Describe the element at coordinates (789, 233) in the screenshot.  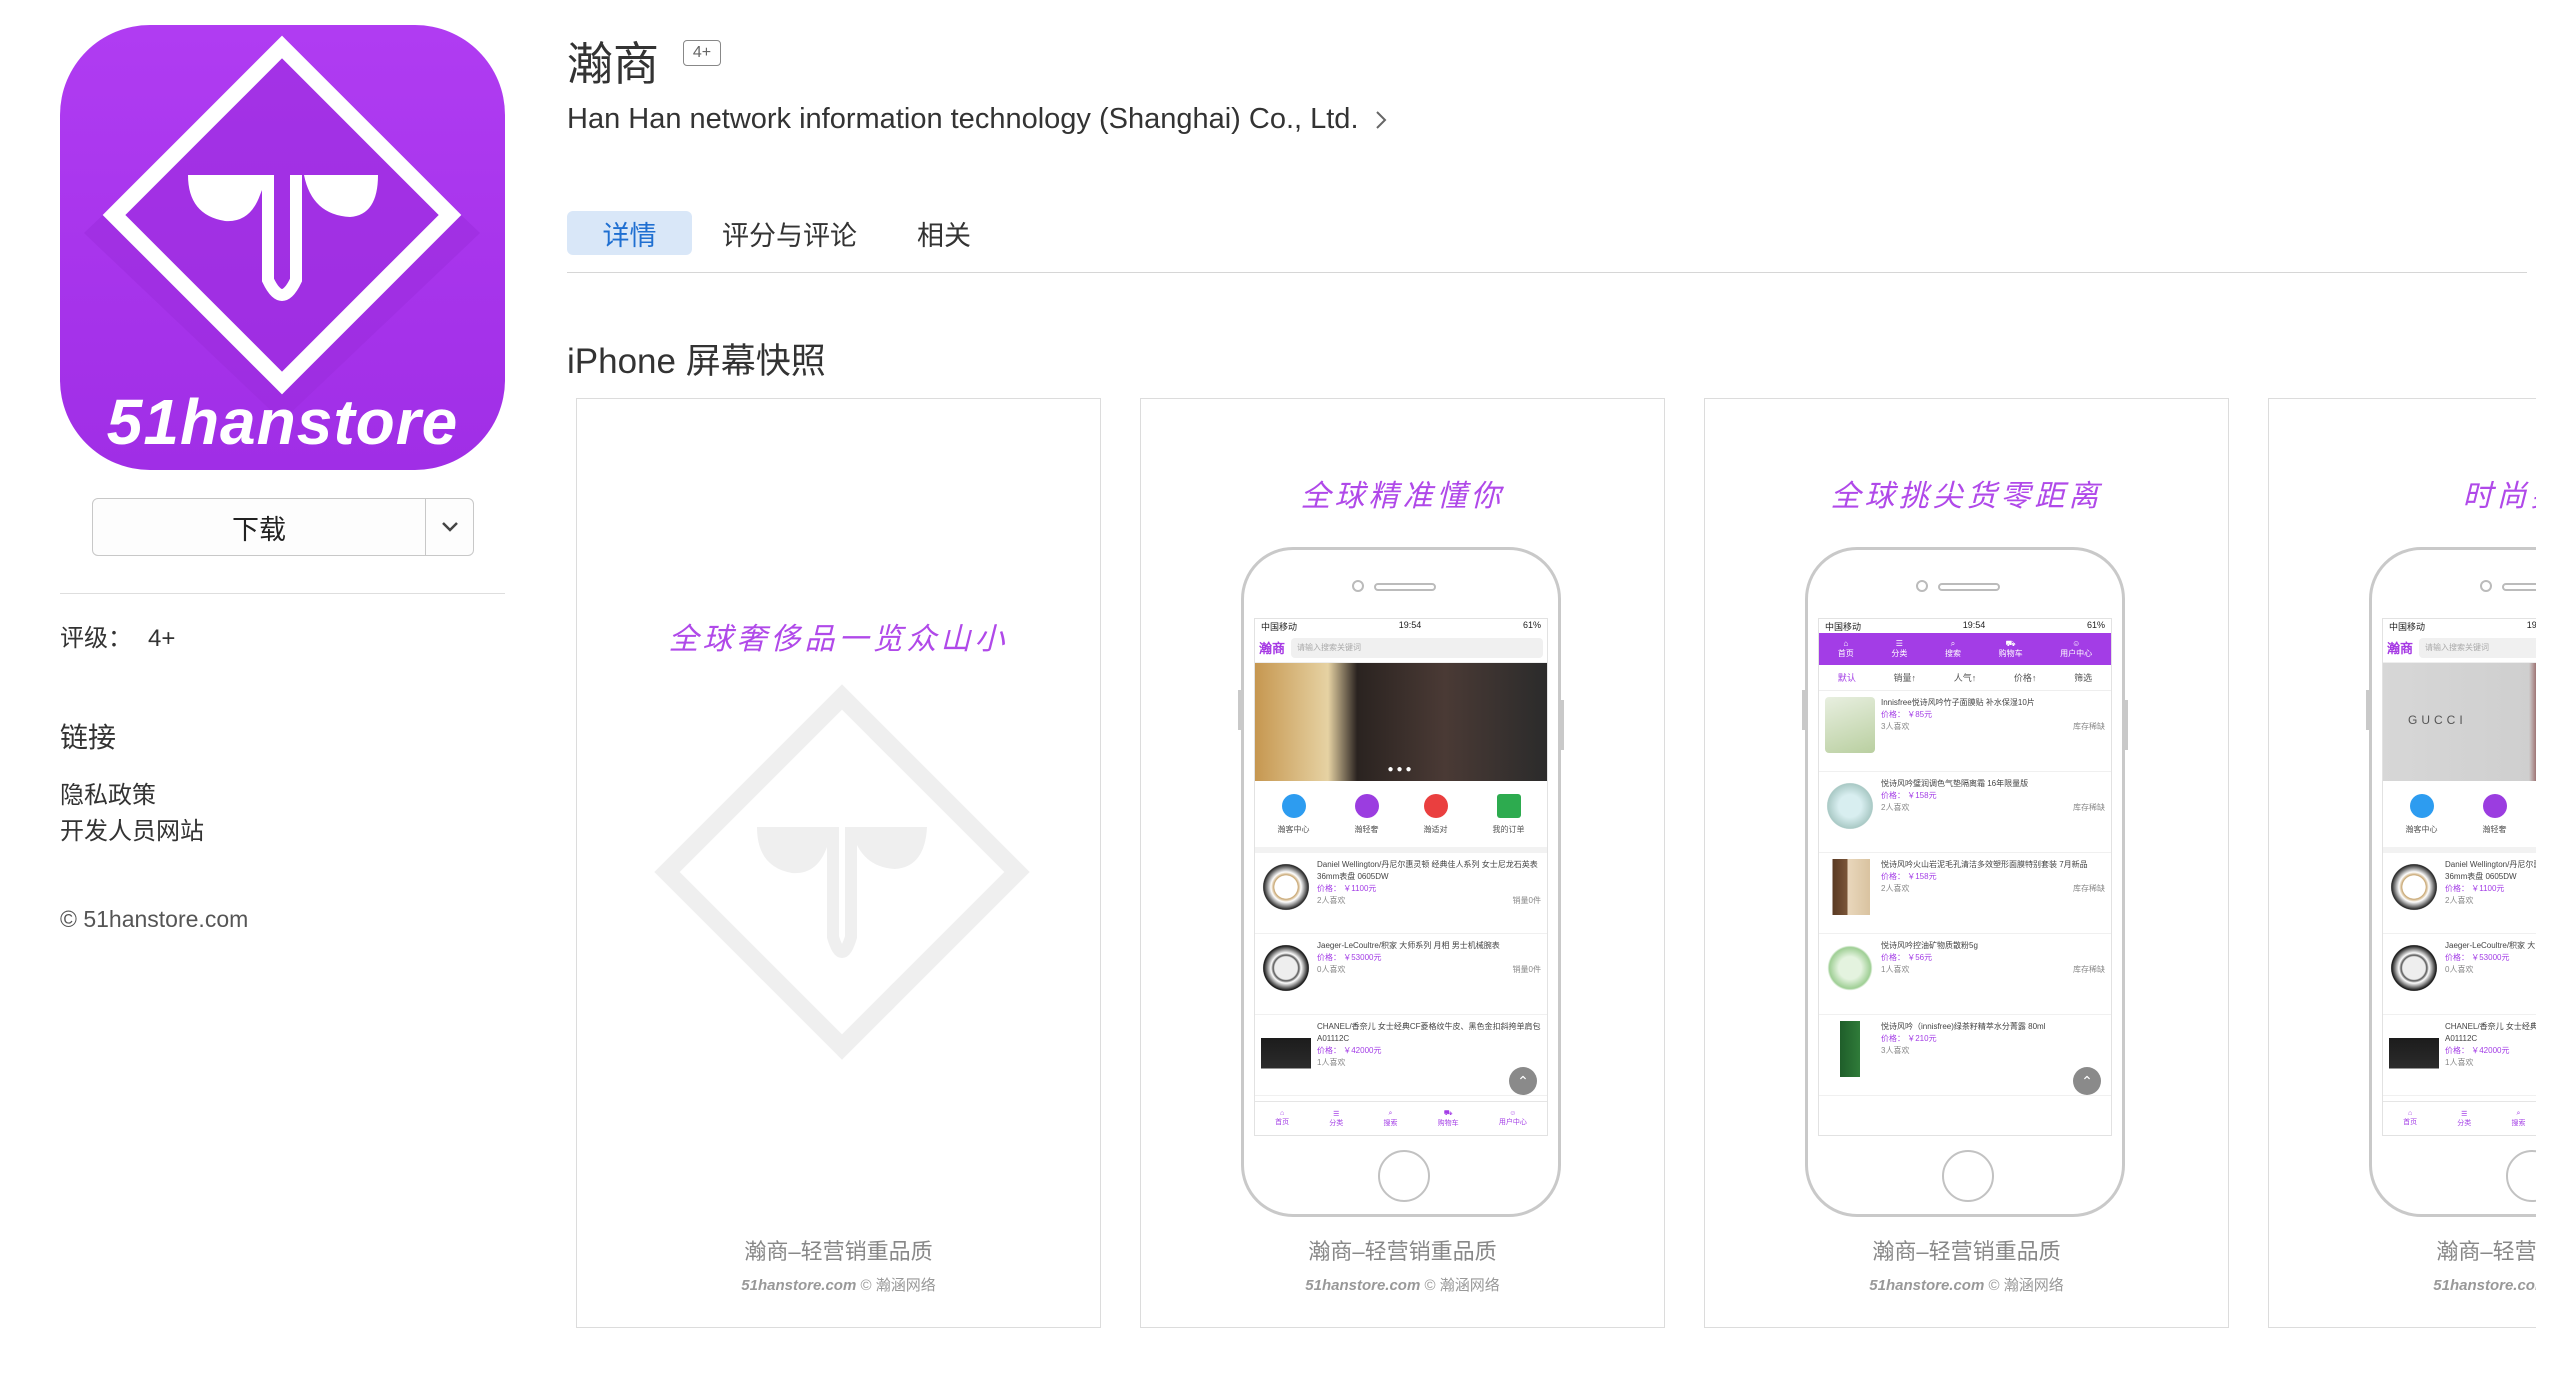
I see `tab-ratings-reviews: 评分与评论` at that location.